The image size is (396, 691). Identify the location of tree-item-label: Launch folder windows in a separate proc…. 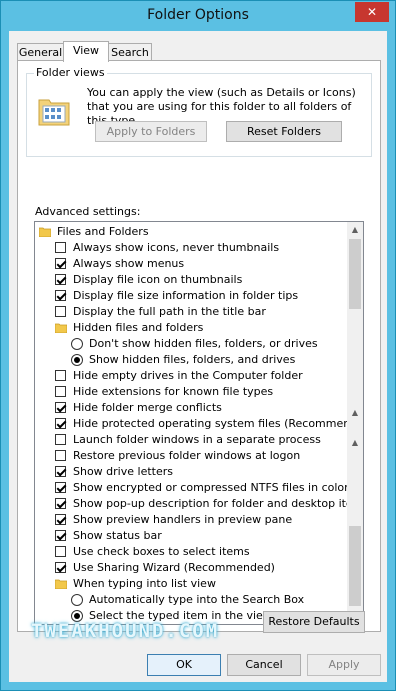
(197, 439).